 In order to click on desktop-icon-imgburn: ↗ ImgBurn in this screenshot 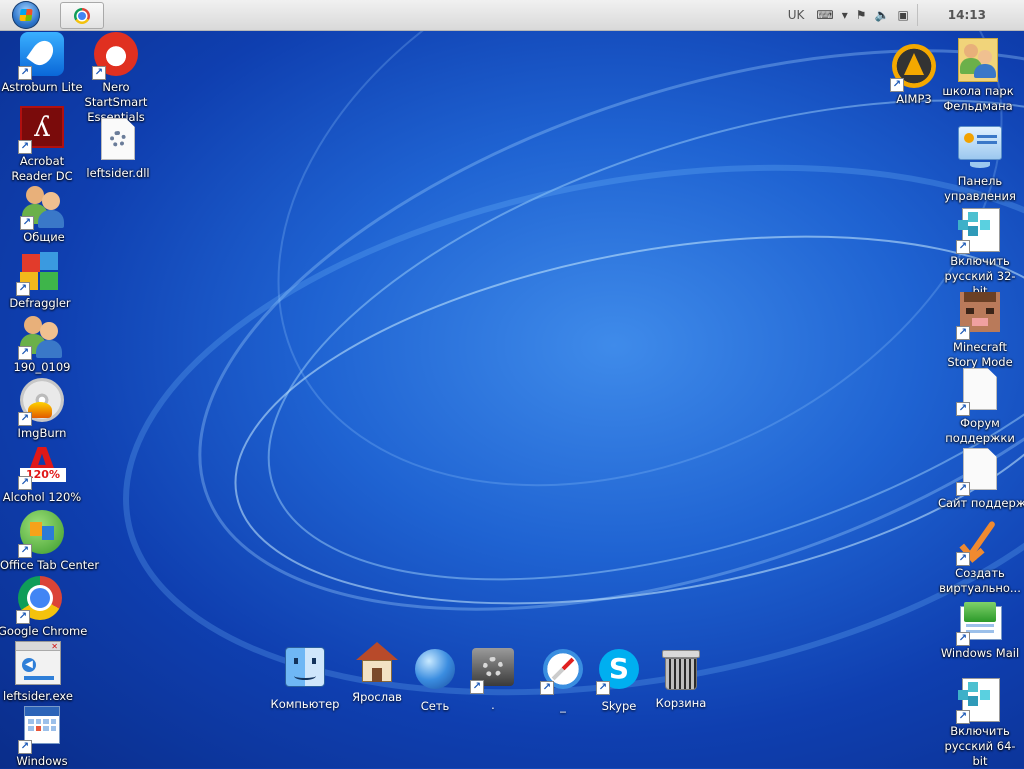, I will do `click(42, 408)`.